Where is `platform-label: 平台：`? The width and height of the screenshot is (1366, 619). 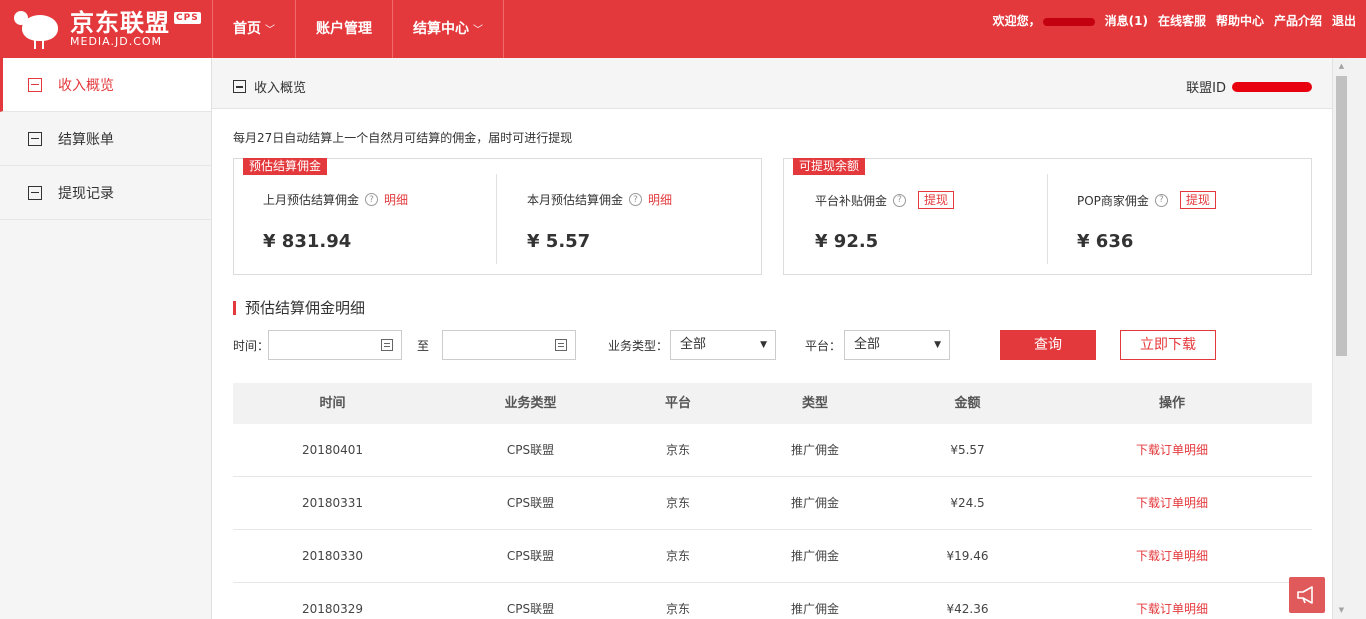 platform-label: 平台： is located at coordinates (823, 346).